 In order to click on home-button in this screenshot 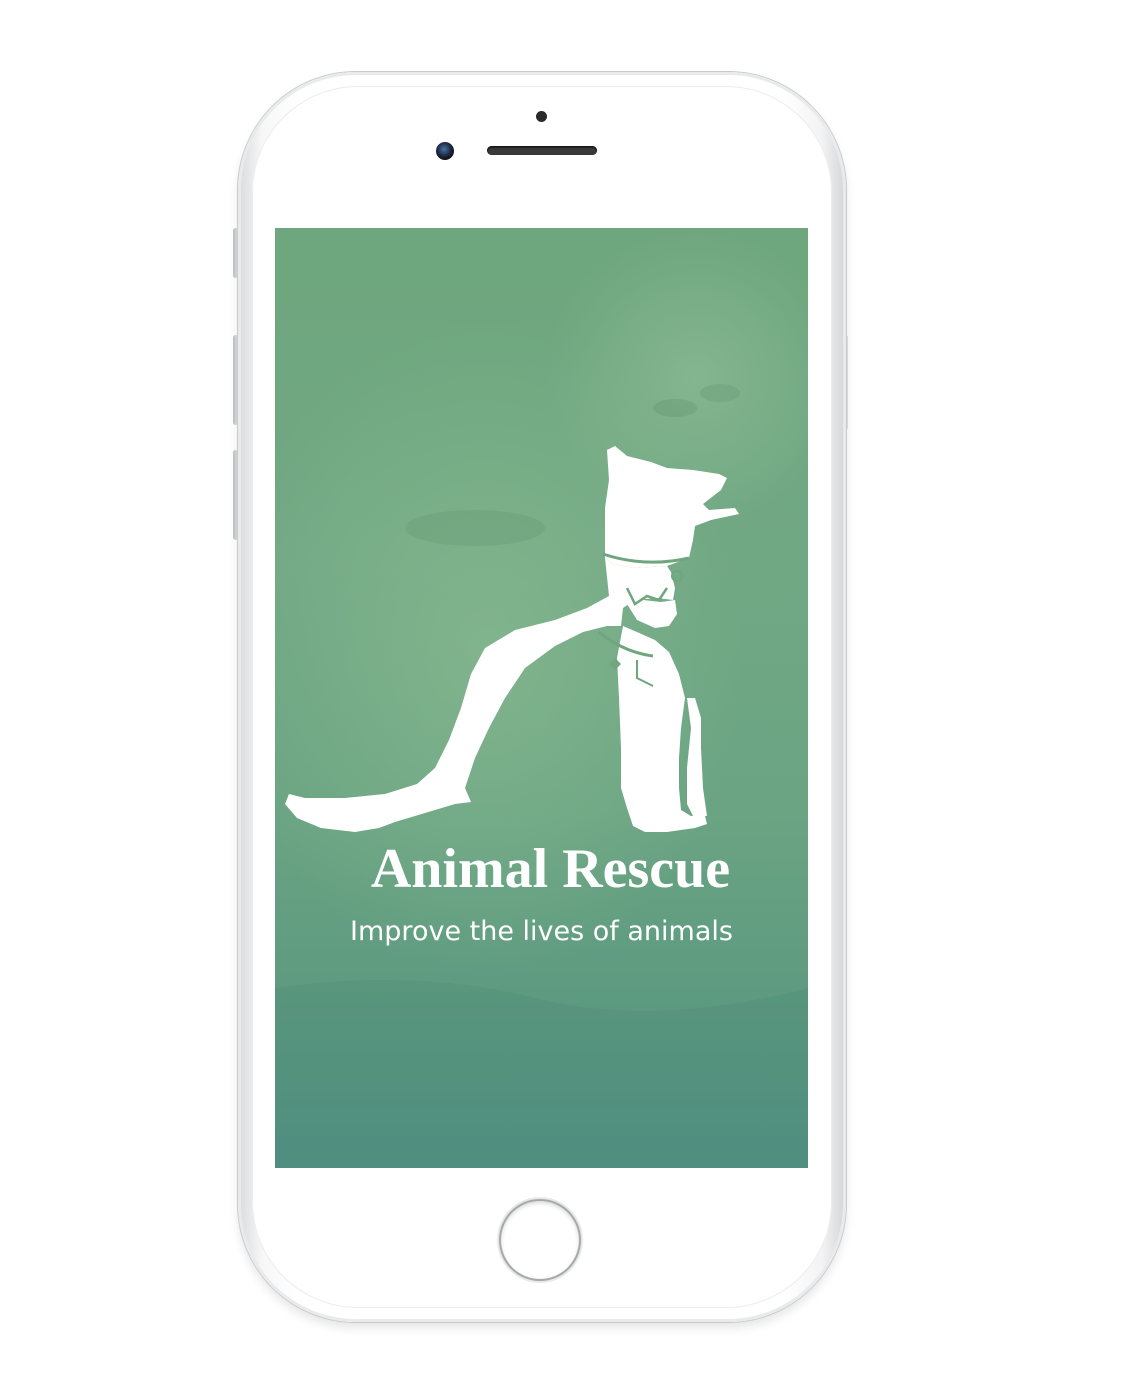, I will do `click(540, 1240)`.